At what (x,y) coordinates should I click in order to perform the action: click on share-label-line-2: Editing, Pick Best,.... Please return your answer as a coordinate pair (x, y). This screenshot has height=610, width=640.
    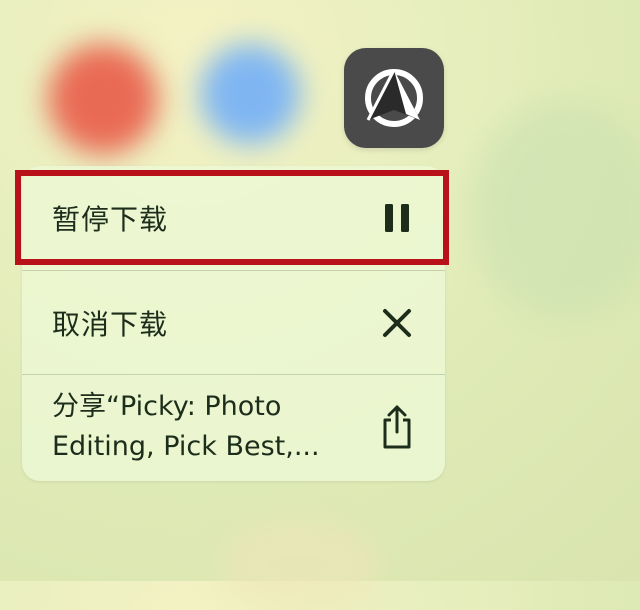
    Looking at the image, I should click on (186, 446).